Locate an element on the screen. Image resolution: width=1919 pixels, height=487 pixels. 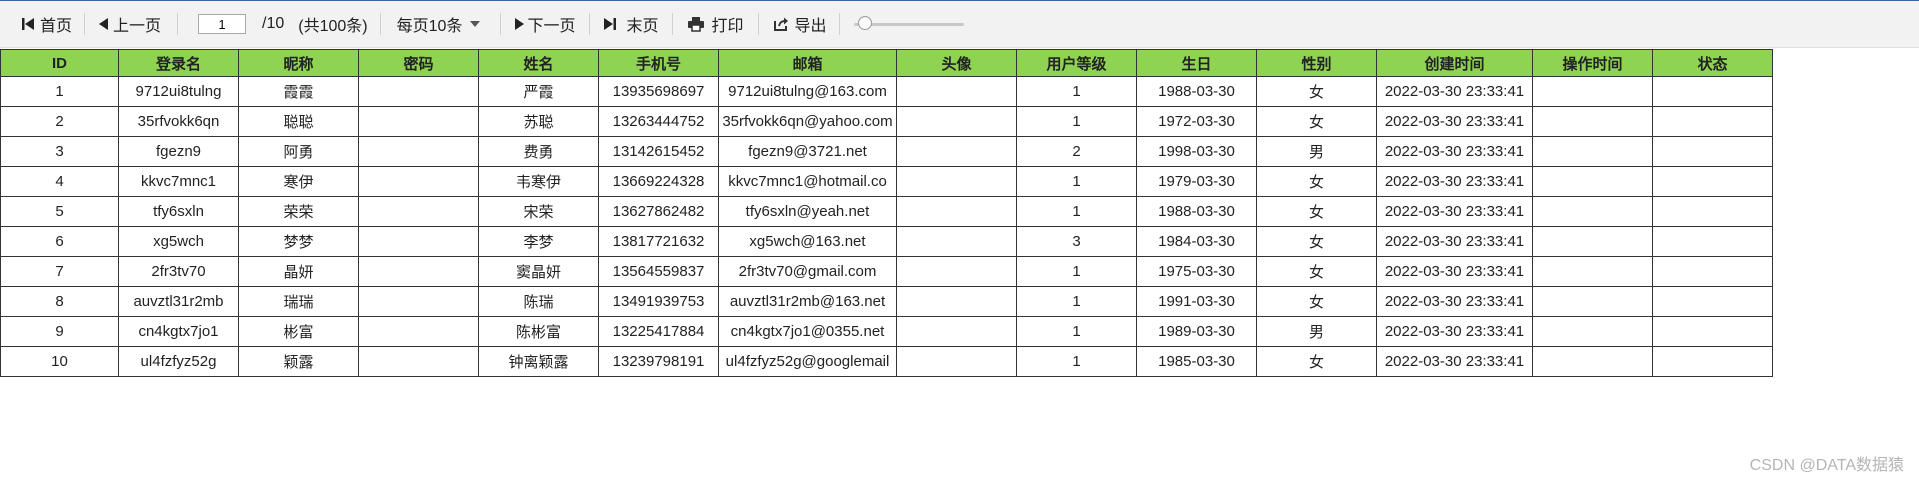
table-cell: 寒伊 is located at coordinates (298, 181).